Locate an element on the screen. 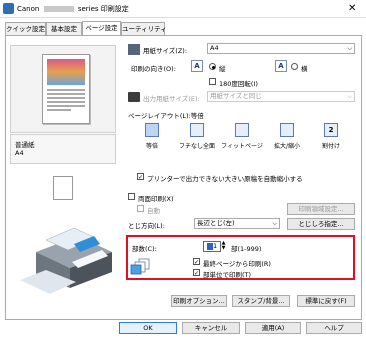  collate-checkbox is located at coordinates (196, 272).